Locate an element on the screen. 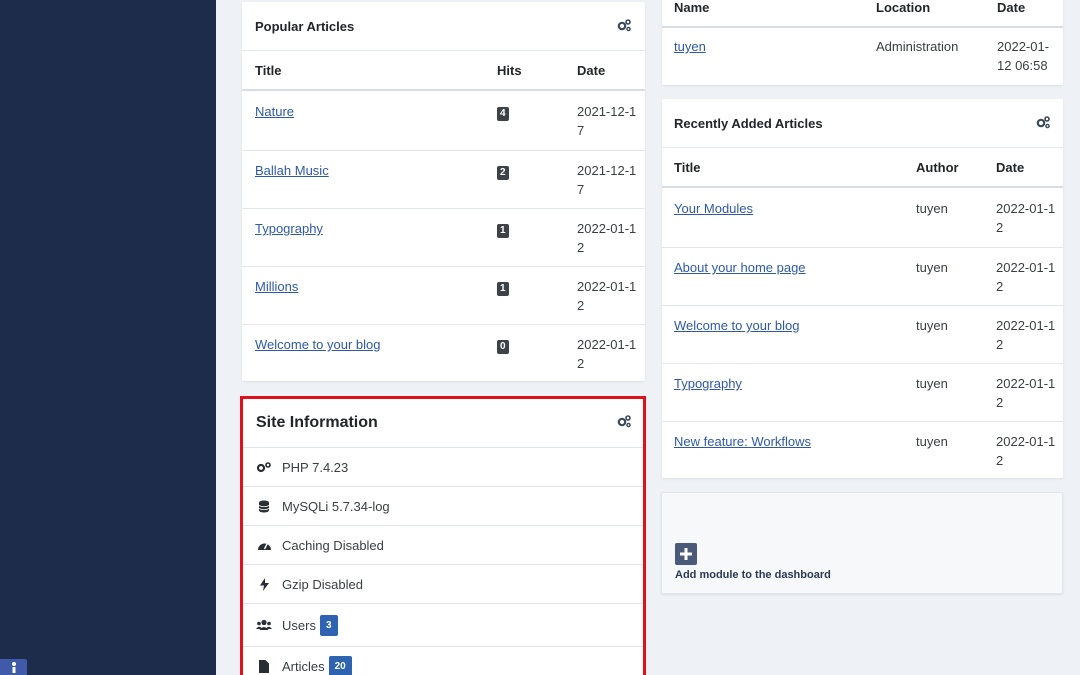 This screenshot has width=1080, height=675. table-header-row: Title Hits Date is located at coordinates (443, 70).